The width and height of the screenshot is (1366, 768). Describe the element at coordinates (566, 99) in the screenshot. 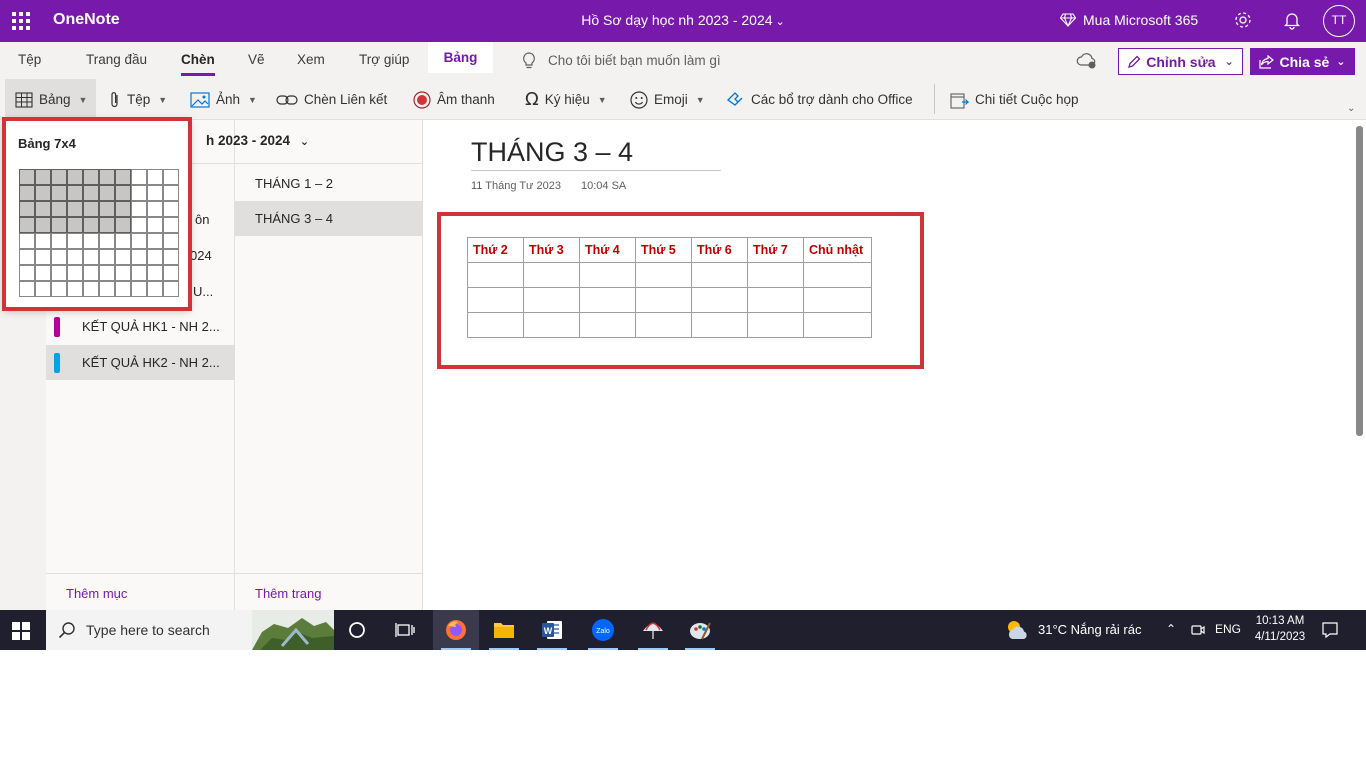

I see `insert-symbol-button: Ω Ký hiệu ▼` at that location.